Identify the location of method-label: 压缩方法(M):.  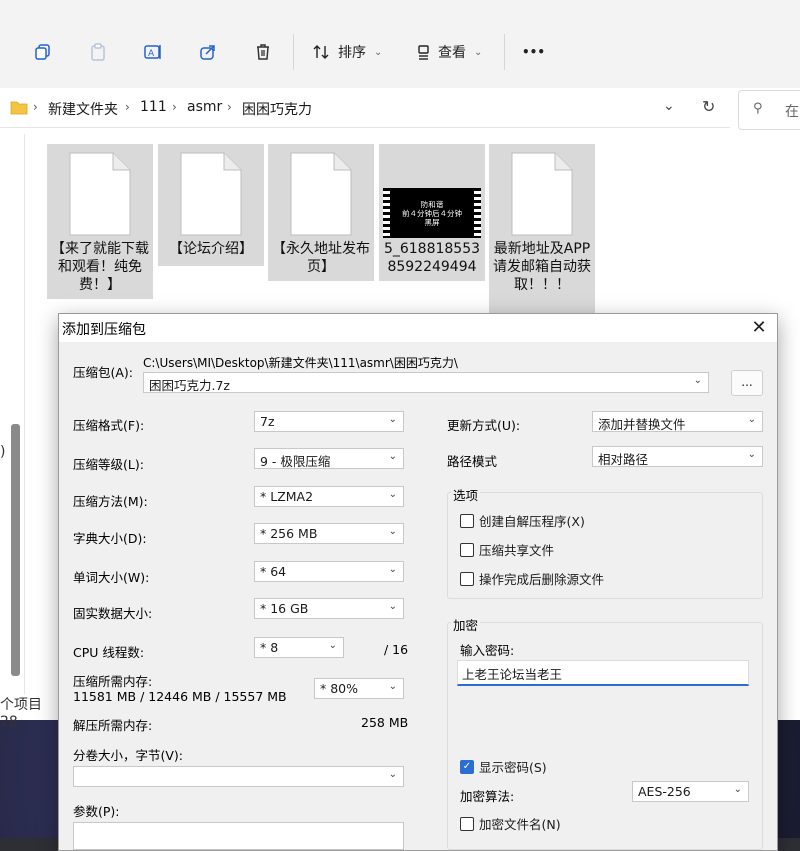
(110, 501).